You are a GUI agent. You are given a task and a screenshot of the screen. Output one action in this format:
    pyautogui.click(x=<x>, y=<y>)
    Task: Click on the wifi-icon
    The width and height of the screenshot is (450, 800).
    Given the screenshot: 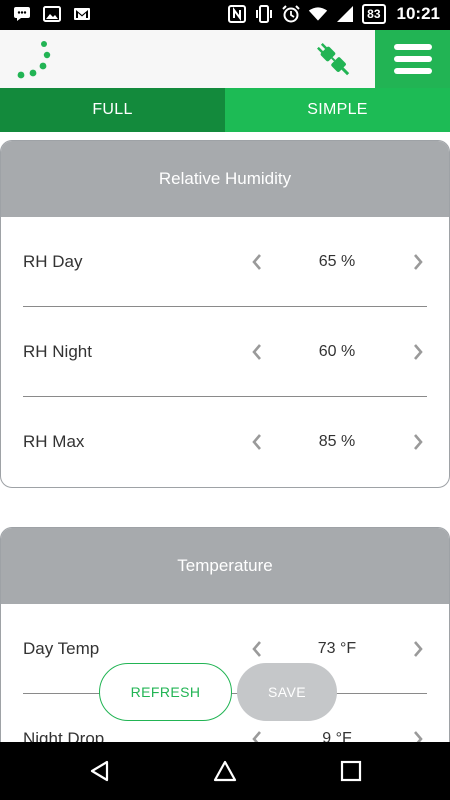 What is the action you would take?
    pyautogui.click(x=318, y=14)
    